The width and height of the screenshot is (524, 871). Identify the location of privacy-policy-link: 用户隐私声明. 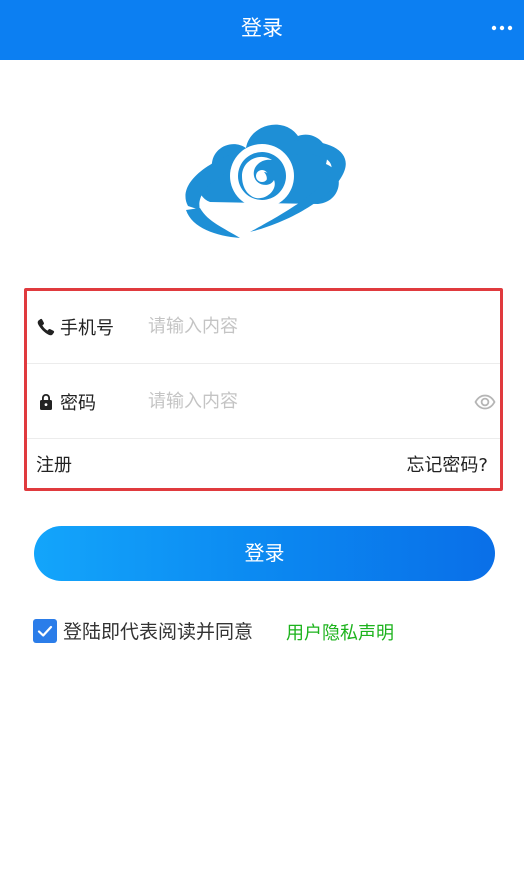
(340, 632).